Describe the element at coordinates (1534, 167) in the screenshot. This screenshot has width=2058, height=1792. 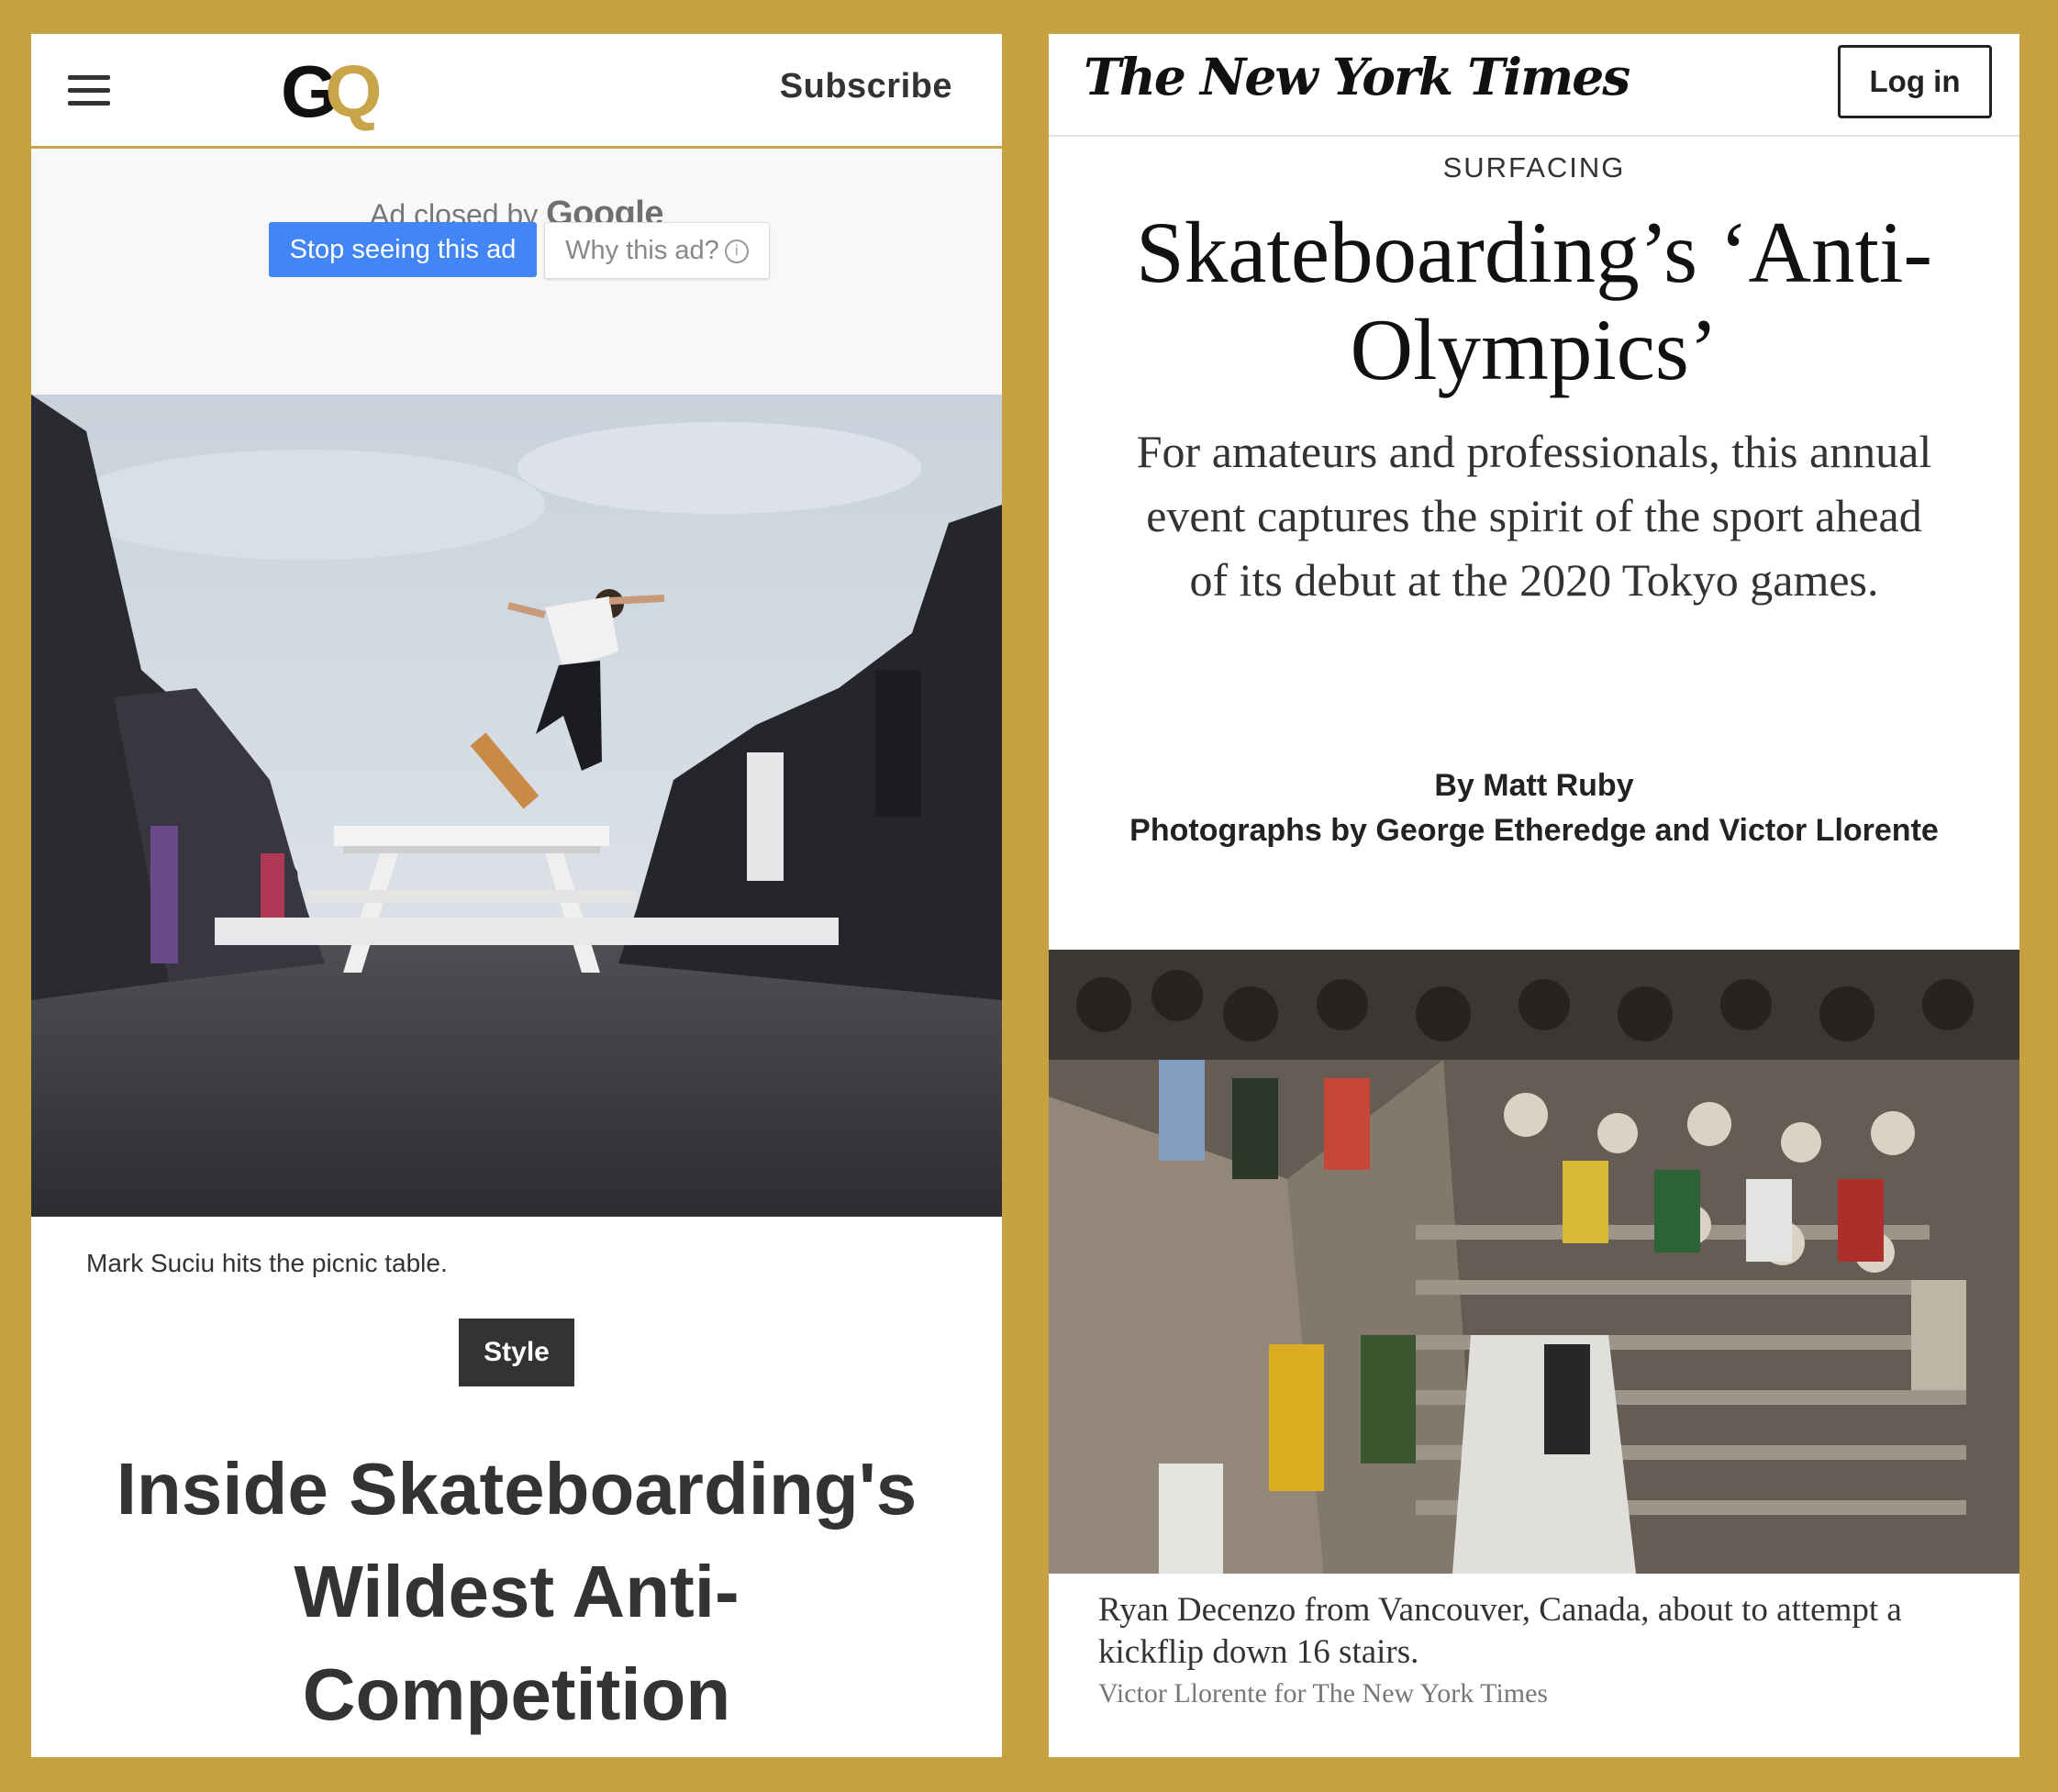
I see `section-kicker: SURFACING` at that location.